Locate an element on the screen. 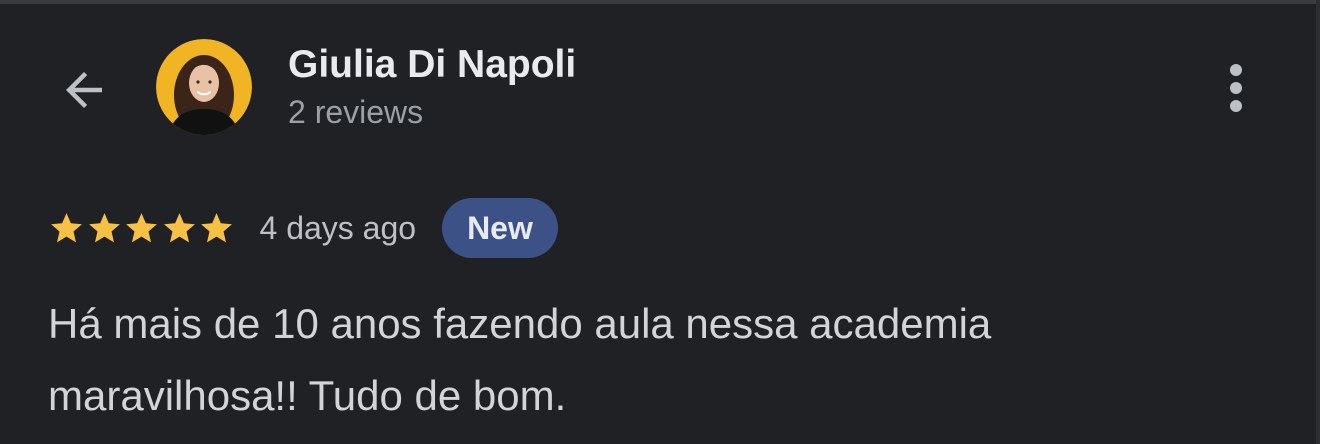 This screenshot has height=444, width=1320. avatar is located at coordinates (204, 87).